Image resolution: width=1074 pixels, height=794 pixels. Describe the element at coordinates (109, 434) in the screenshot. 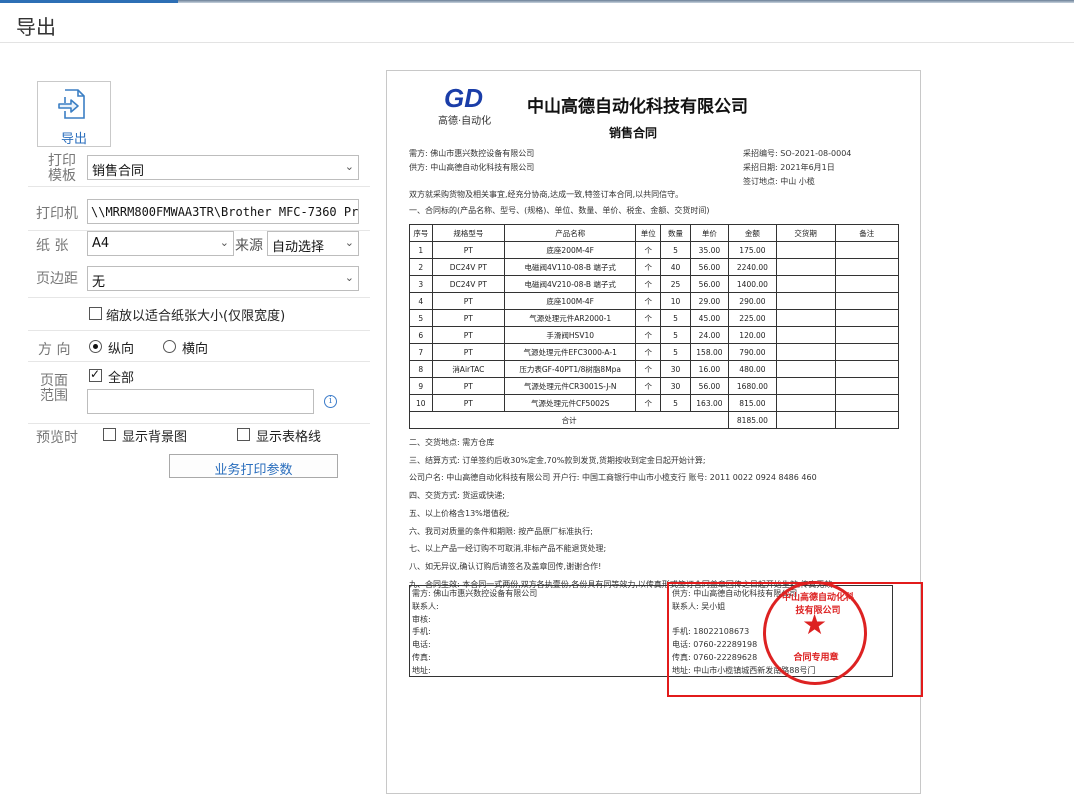

I see `show-background-checkbox` at that location.